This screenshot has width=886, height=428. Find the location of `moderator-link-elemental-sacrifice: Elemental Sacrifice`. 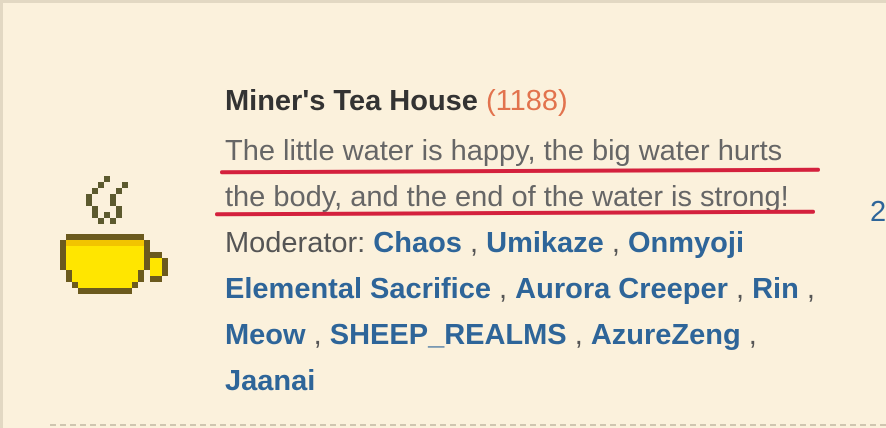

moderator-link-elemental-sacrifice: Elemental Sacrifice is located at coordinates (358, 289).